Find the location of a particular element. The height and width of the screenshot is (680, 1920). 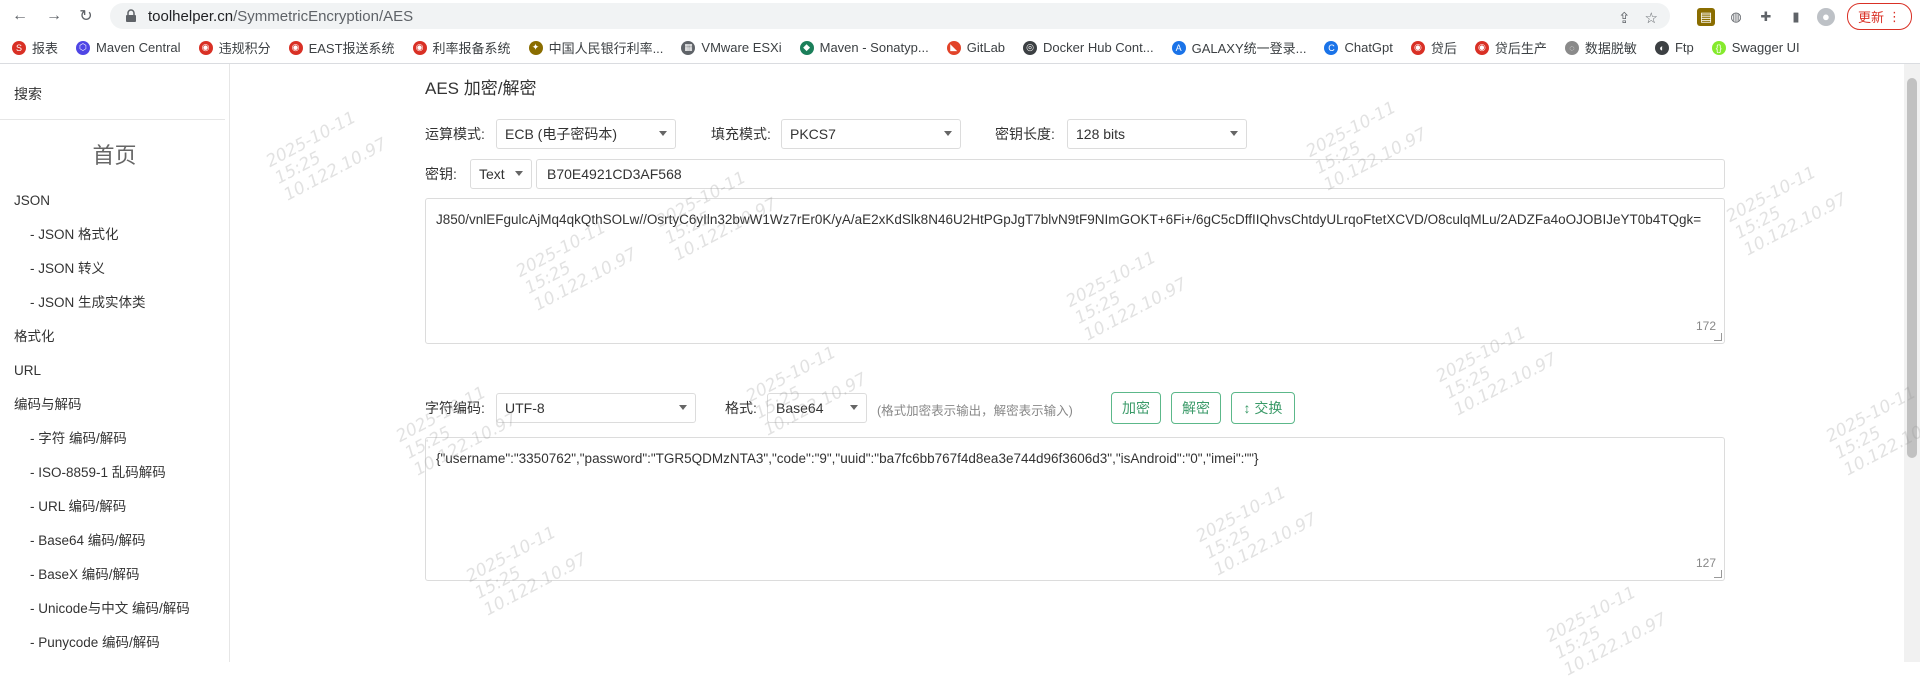

format-value: Base64 is located at coordinates (800, 408).